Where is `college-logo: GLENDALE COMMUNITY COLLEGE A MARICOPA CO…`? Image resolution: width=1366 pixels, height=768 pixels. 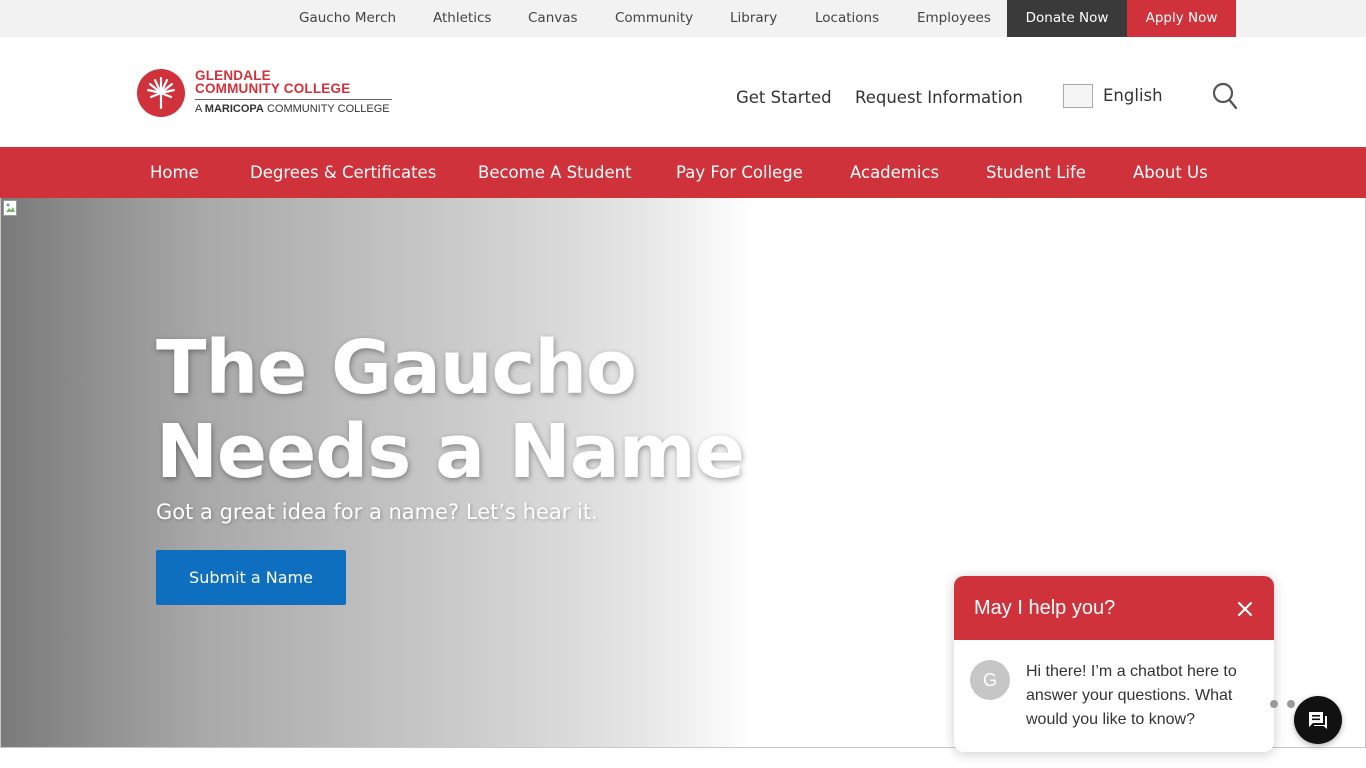 college-logo: GLENDALE COMMUNITY COLLEGE A MARICOPA CO… is located at coordinates (267, 93).